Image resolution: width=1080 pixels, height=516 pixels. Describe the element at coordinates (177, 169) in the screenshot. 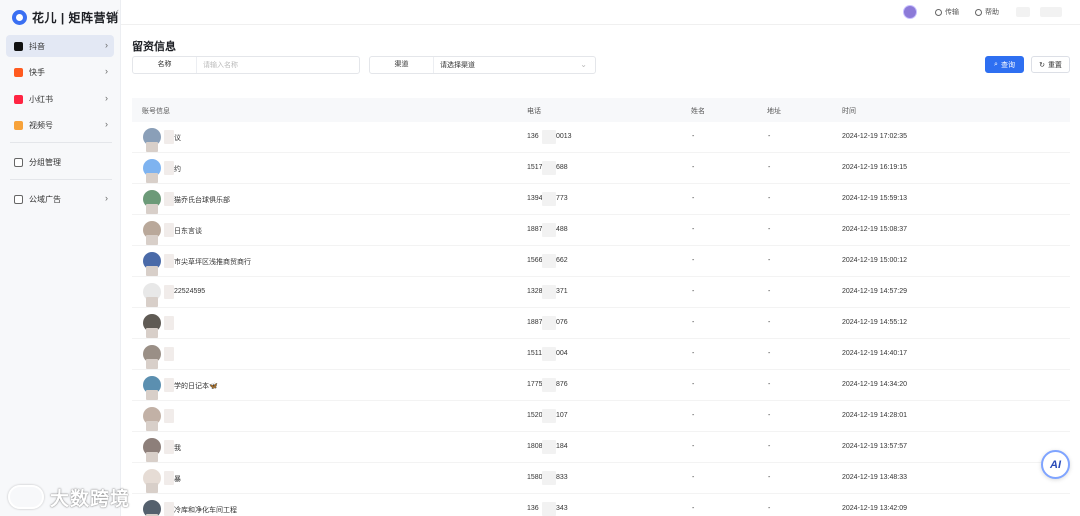

I see `account-name: 约` at that location.